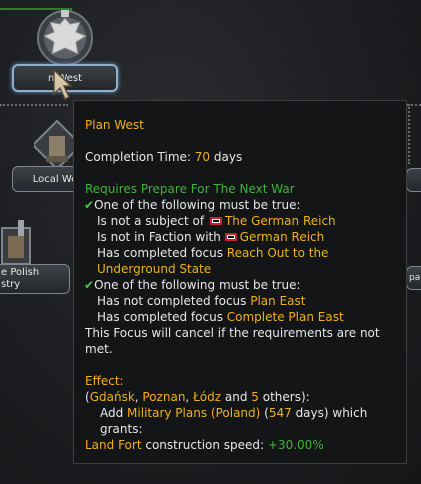 The height and width of the screenshot is (484, 421). I want to click on effect-bonus: Land Fort construction speed: +30.00%, so click(204, 445).